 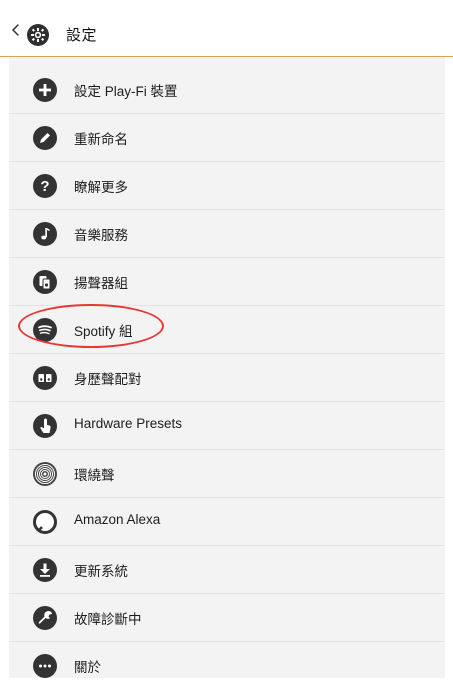 What do you see at coordinates (82, 35) in the screenshot?
I see `page-title: 設定` at bounding box center [82, 35].